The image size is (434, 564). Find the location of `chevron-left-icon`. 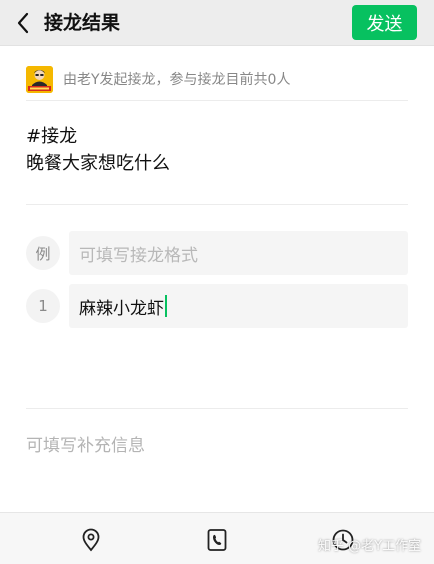

chevron-left-icon is located at coordinates (23, 23).